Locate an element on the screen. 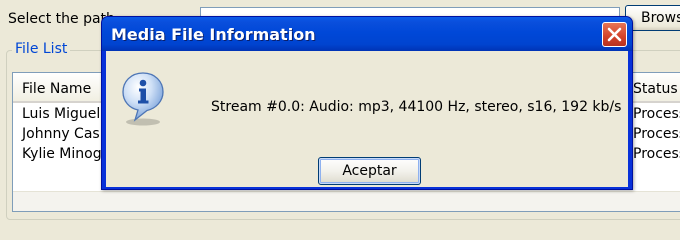 The width and height of the screenshot is (680, 240). column-header-status: Status is located at coordinates (655, 89).